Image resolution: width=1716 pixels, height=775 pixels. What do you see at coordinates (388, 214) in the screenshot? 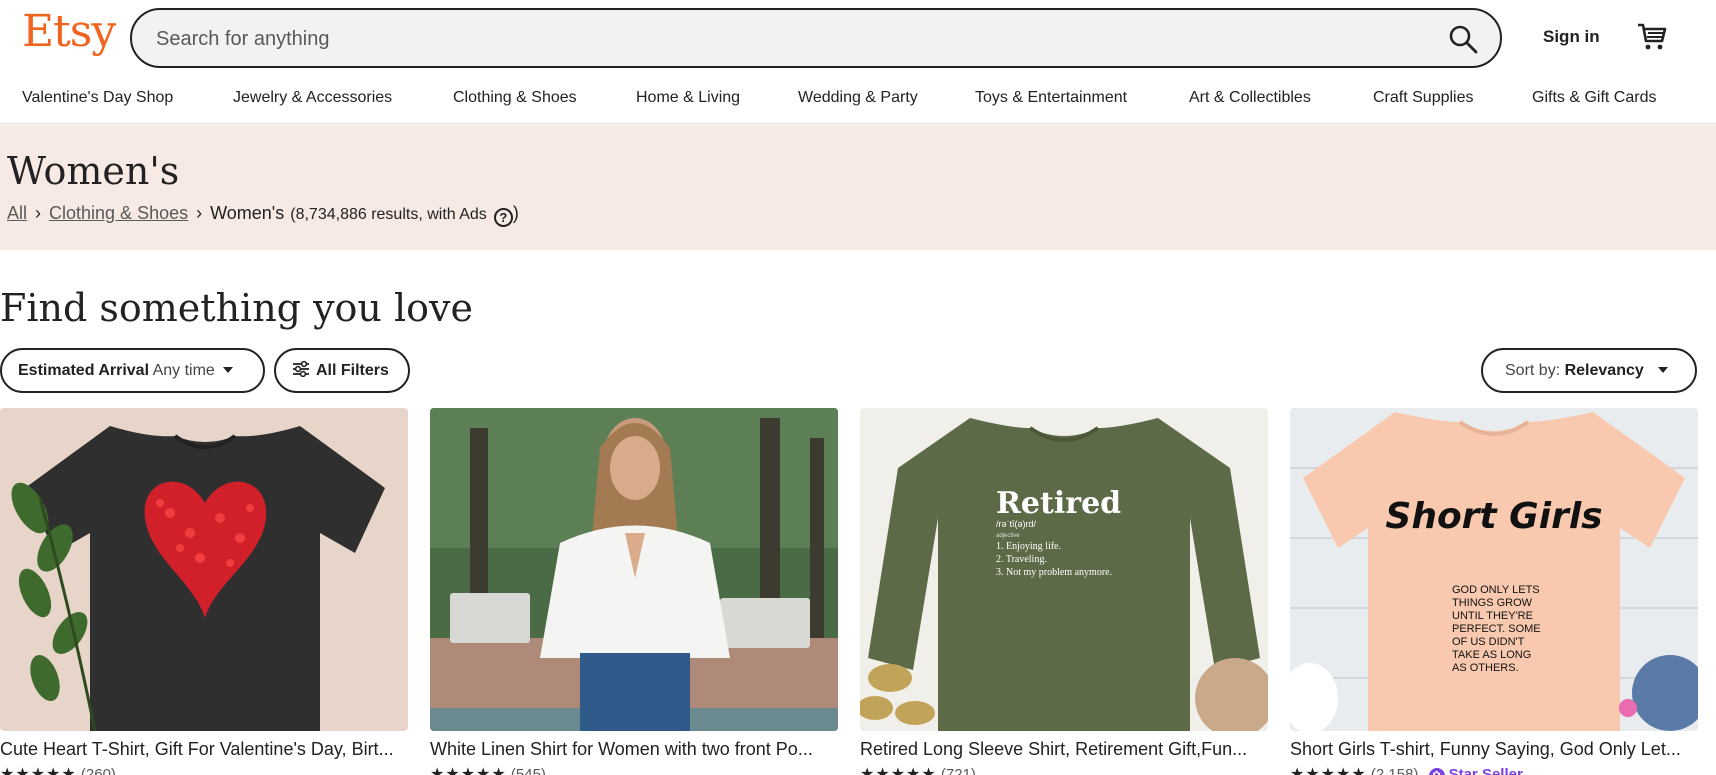
I see `results-count: (8,734,886 results, with Ads` at bounding box center [388, 214].